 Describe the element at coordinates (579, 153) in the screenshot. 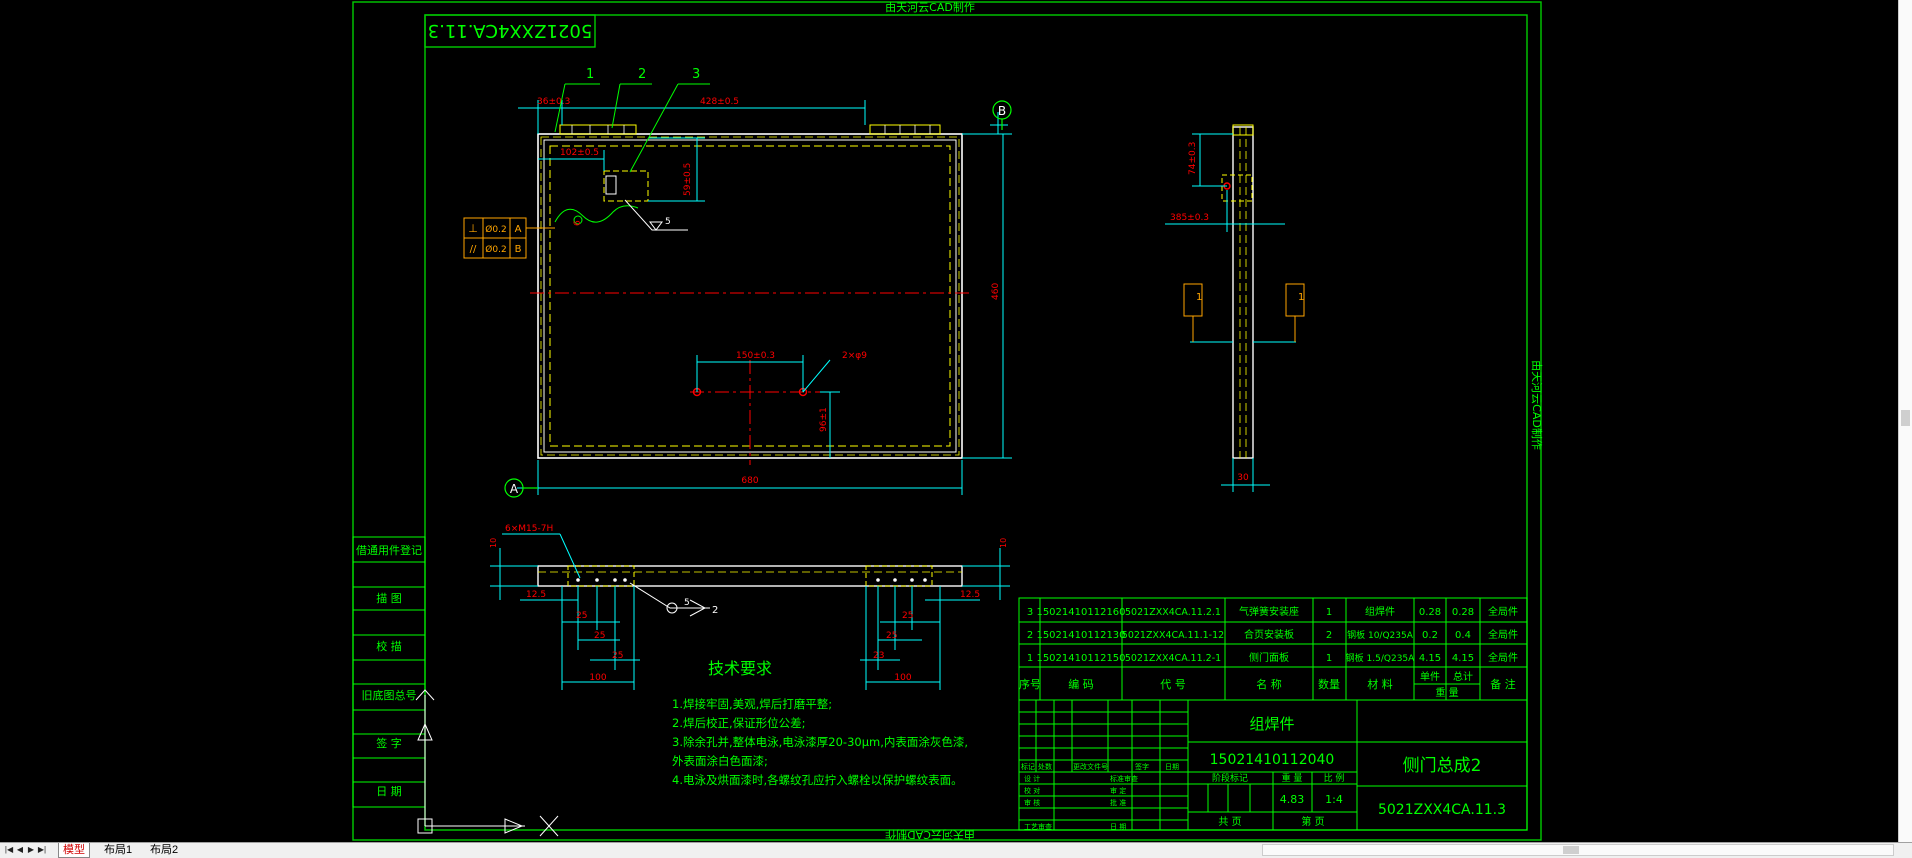

I see `dim-102: 102±0.5` at that location.